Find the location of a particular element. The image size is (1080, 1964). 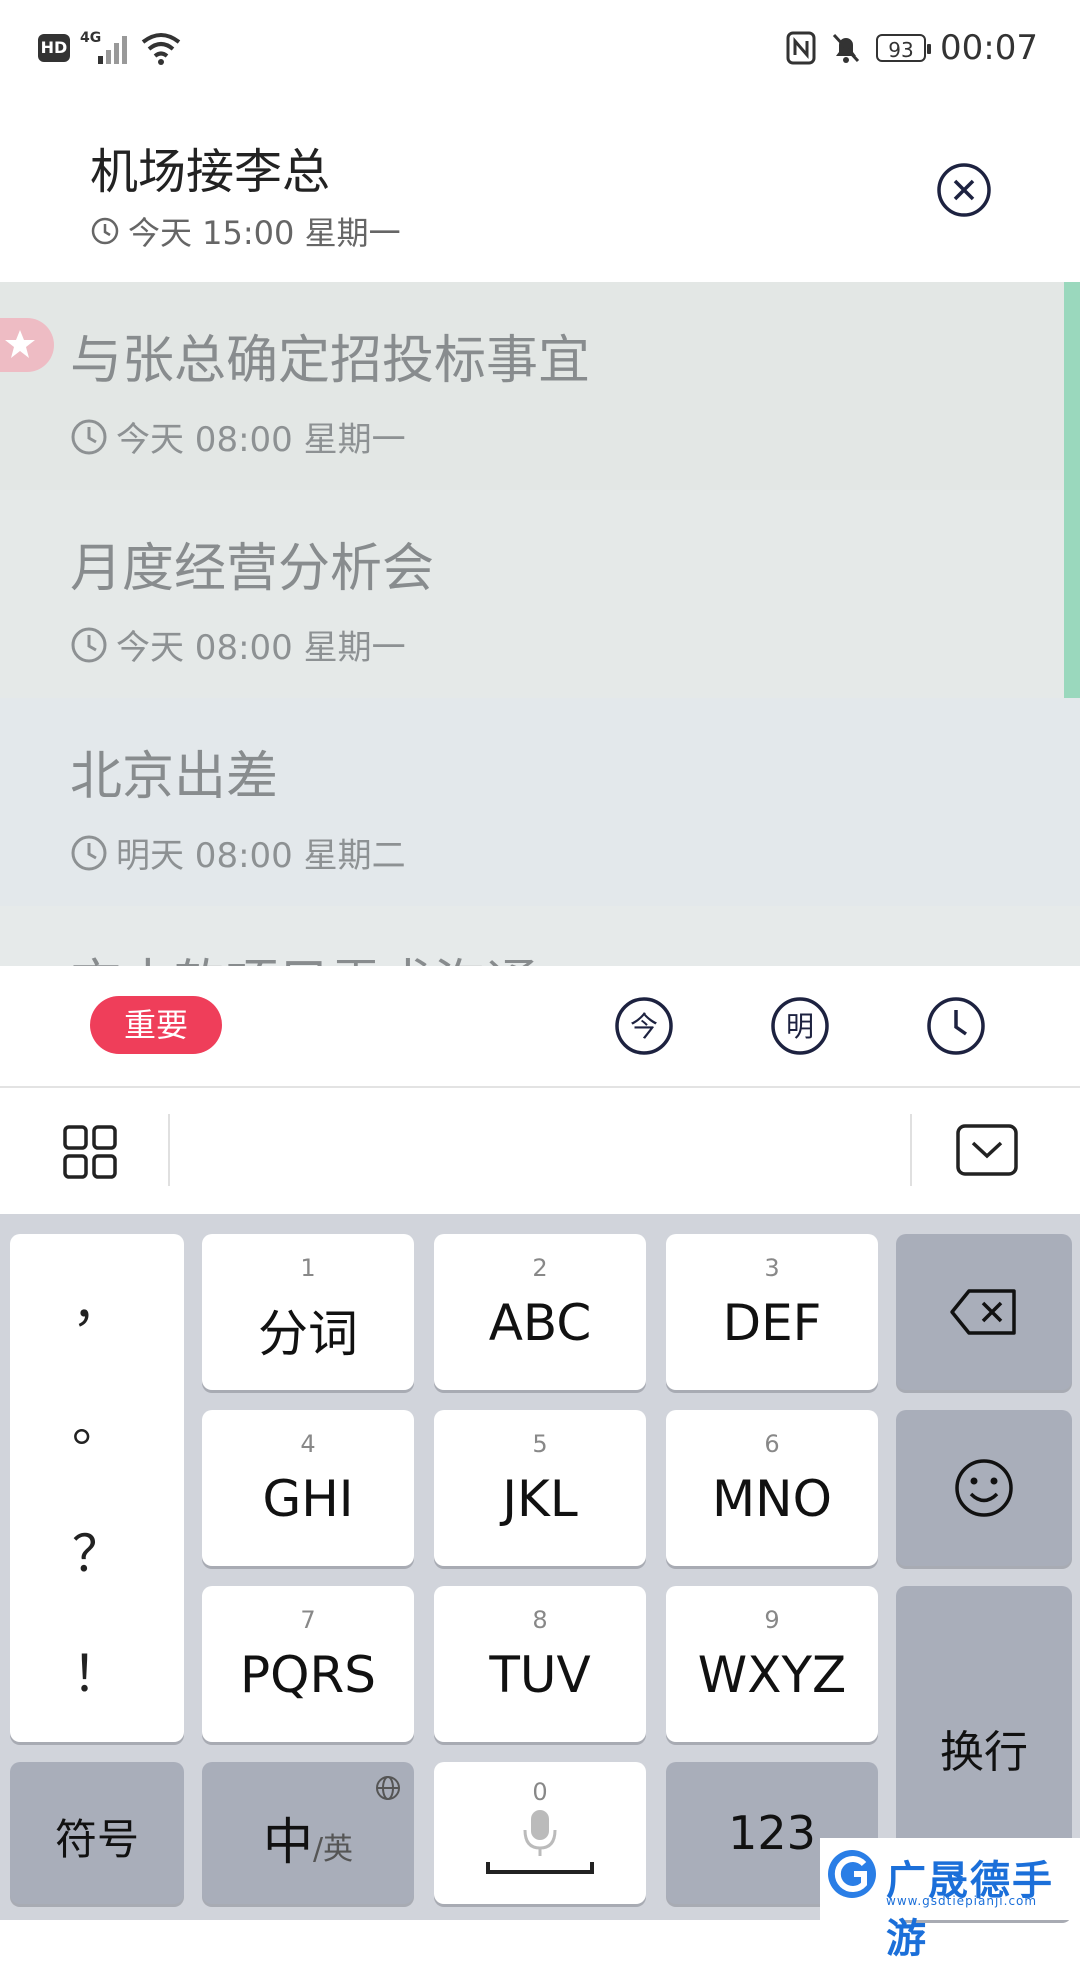

key-label: PQRS is located at coordinates (308, 1675).